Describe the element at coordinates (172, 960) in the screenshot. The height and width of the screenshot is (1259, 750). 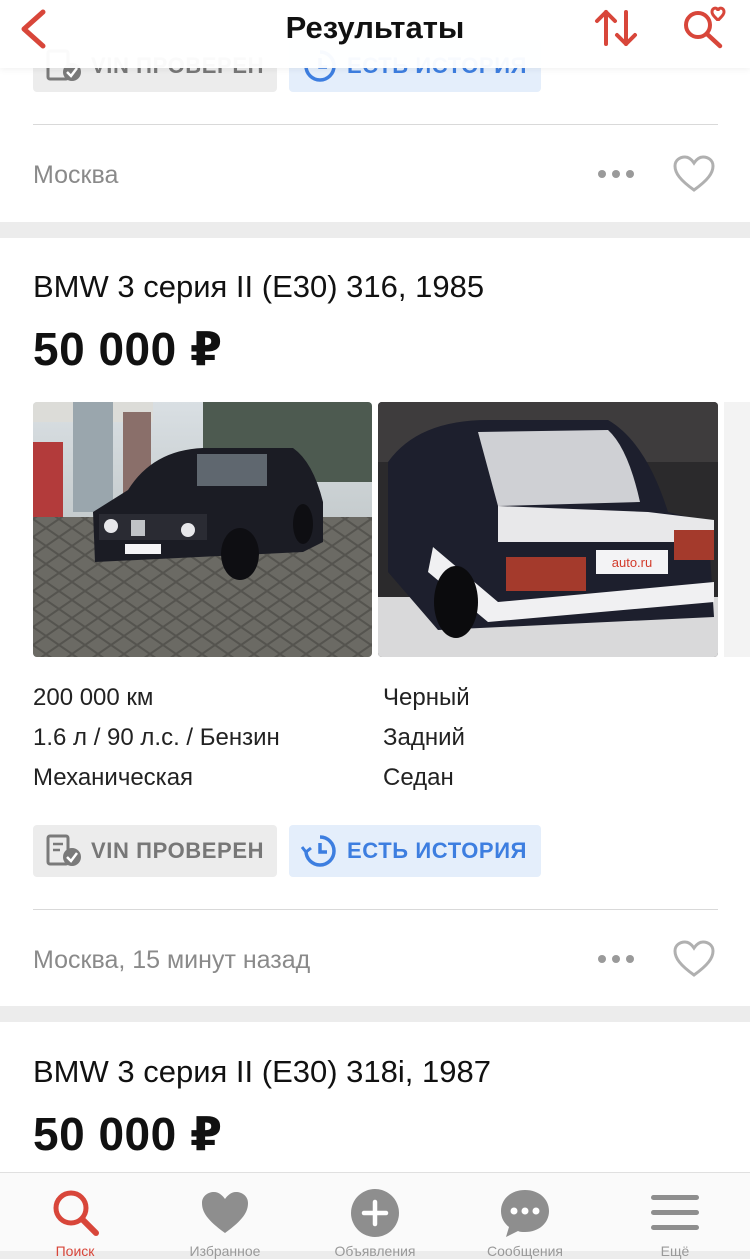
I see `listing-location-time: Москва, 15 минут назад` at that location.